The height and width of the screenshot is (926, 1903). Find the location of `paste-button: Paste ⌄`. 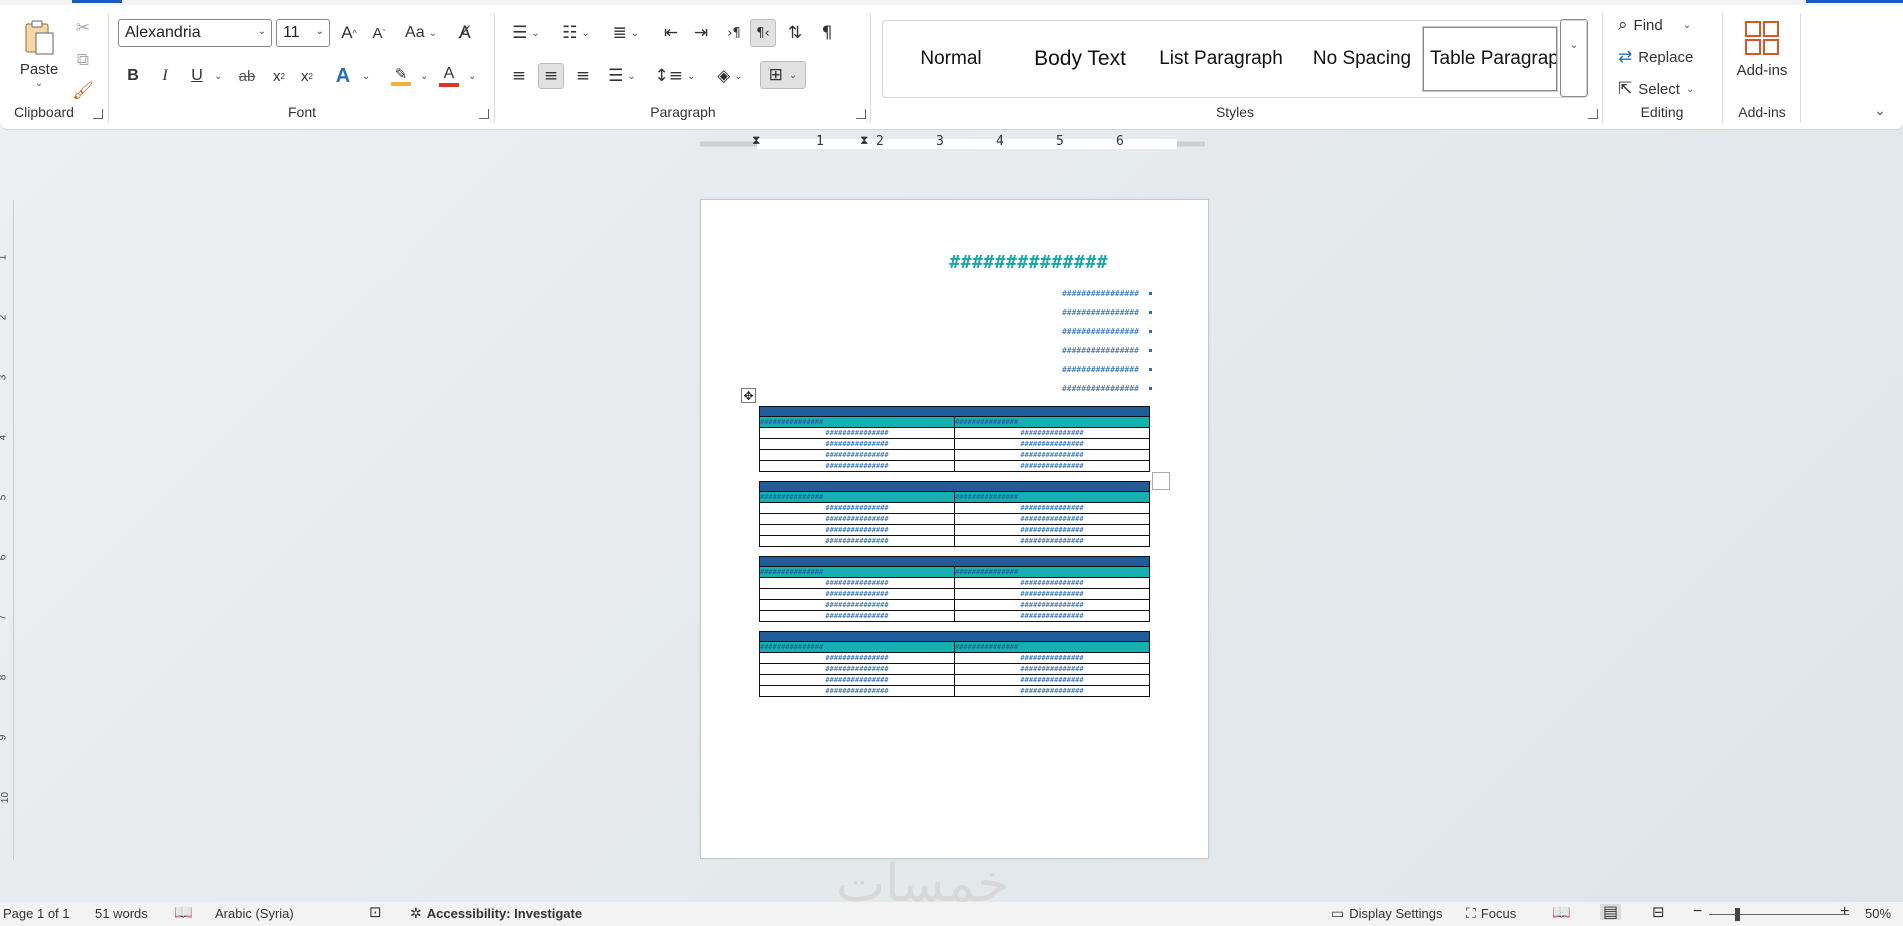

paste-button: Paste ⌄ is located at coordinates (39, 54).